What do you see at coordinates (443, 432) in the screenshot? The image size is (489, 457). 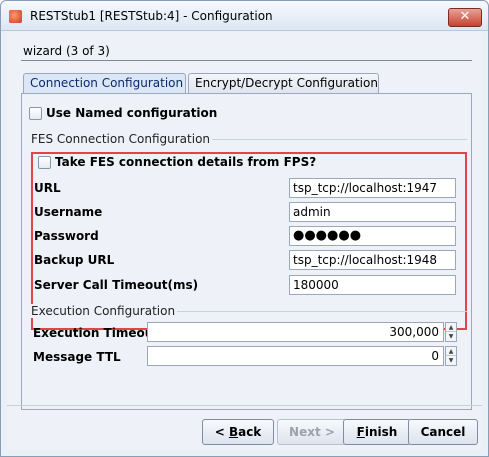 I see `cancel-button: Cancel` at bounding box center [443, 432].